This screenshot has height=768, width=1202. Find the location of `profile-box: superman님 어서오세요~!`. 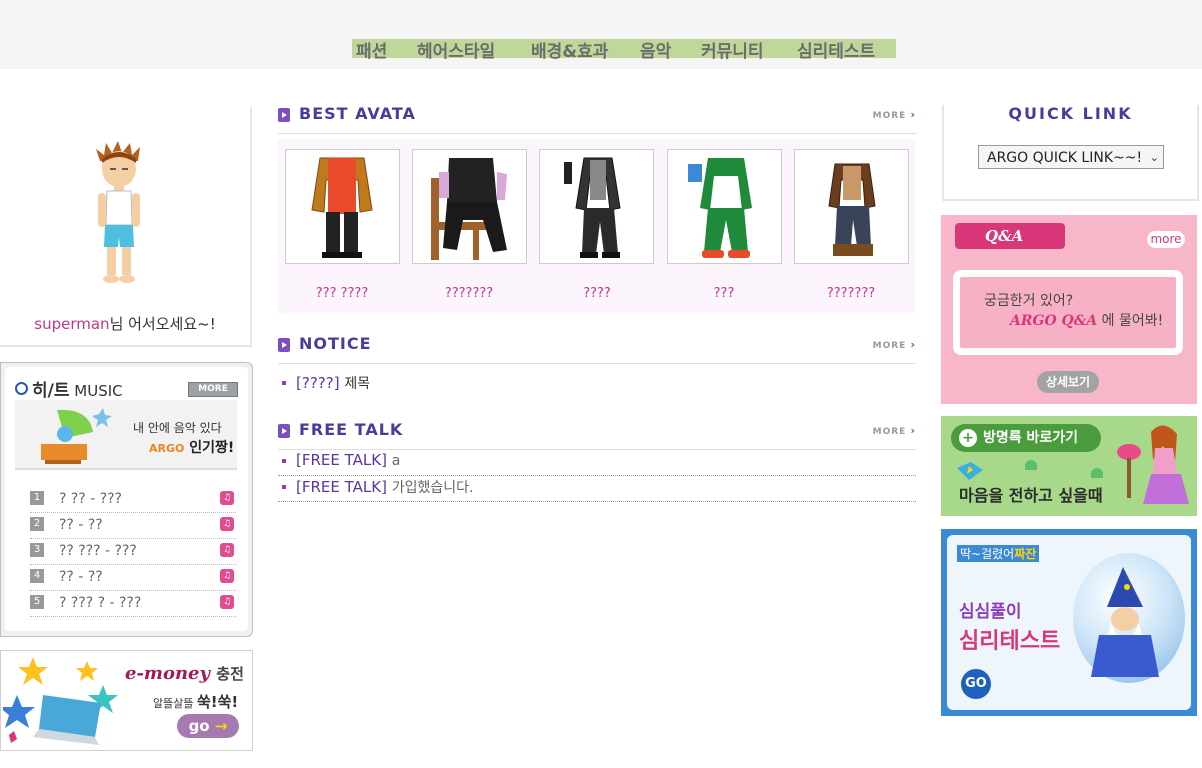

profile-box: superman님 어서오세요~! is located at coordinates (126, 227).